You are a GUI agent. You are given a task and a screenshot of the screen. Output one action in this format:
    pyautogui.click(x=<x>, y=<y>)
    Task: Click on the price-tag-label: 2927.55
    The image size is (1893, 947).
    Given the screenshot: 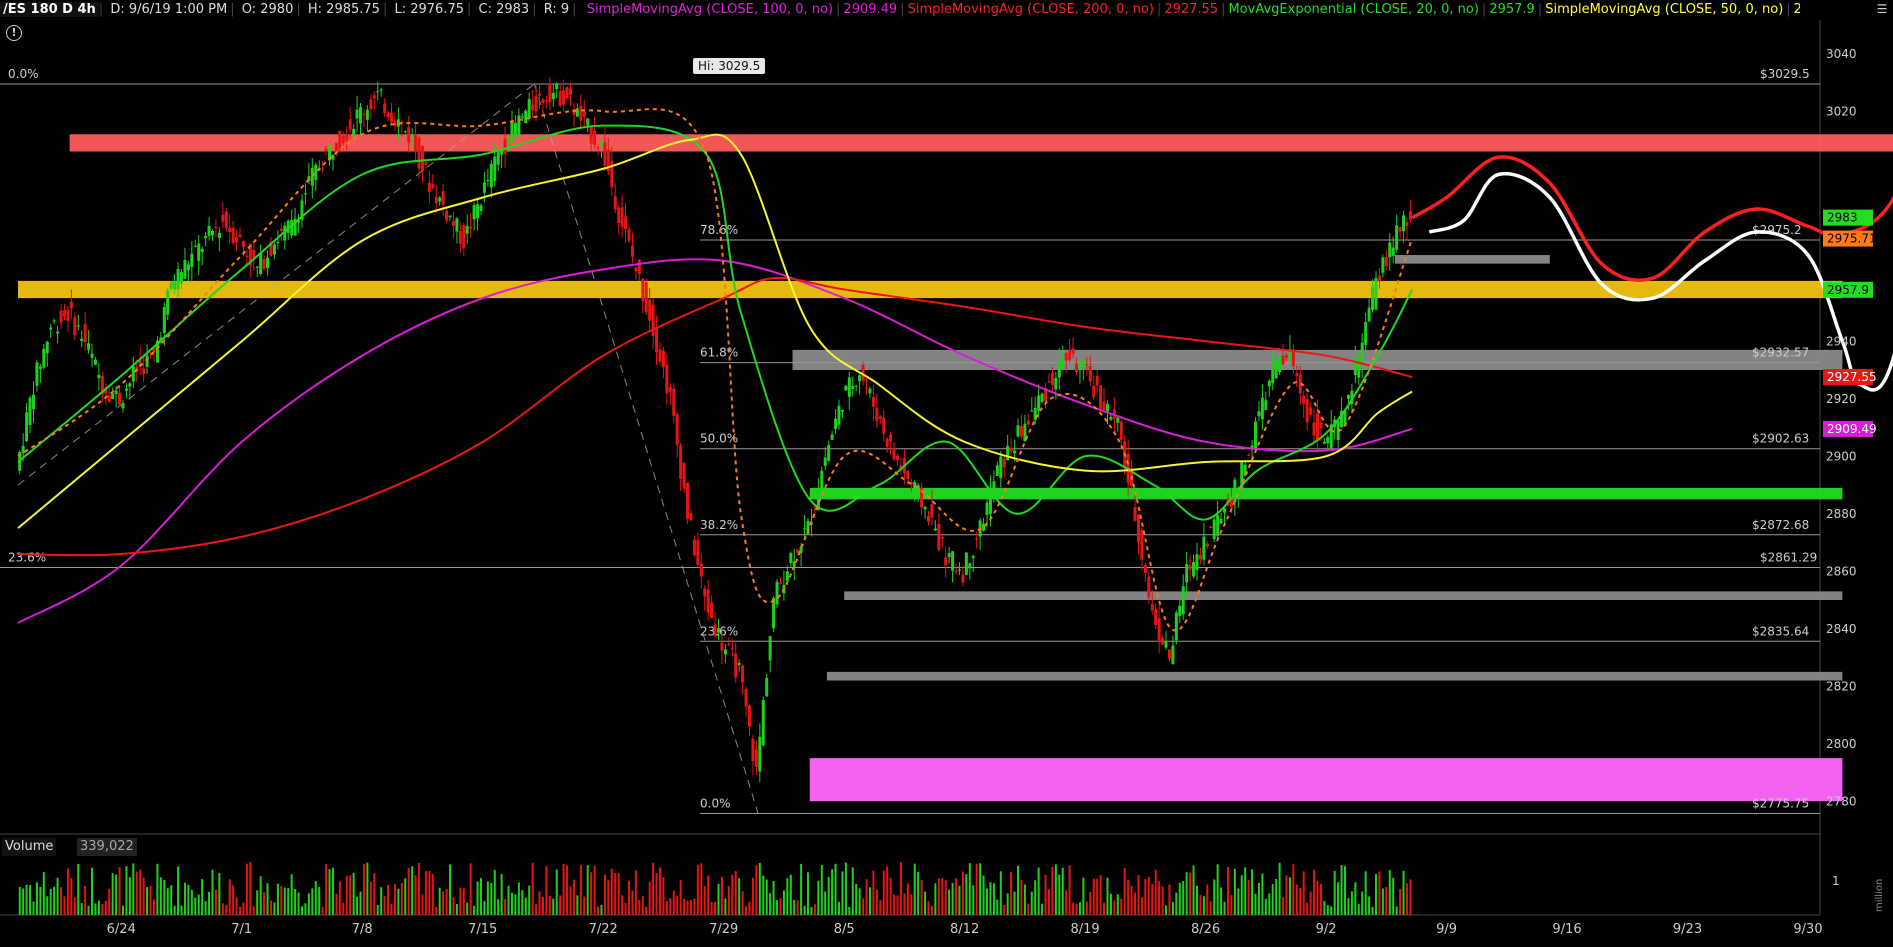 What is the action you would take?
    pyautogui.click(x=1852, y=377)
    